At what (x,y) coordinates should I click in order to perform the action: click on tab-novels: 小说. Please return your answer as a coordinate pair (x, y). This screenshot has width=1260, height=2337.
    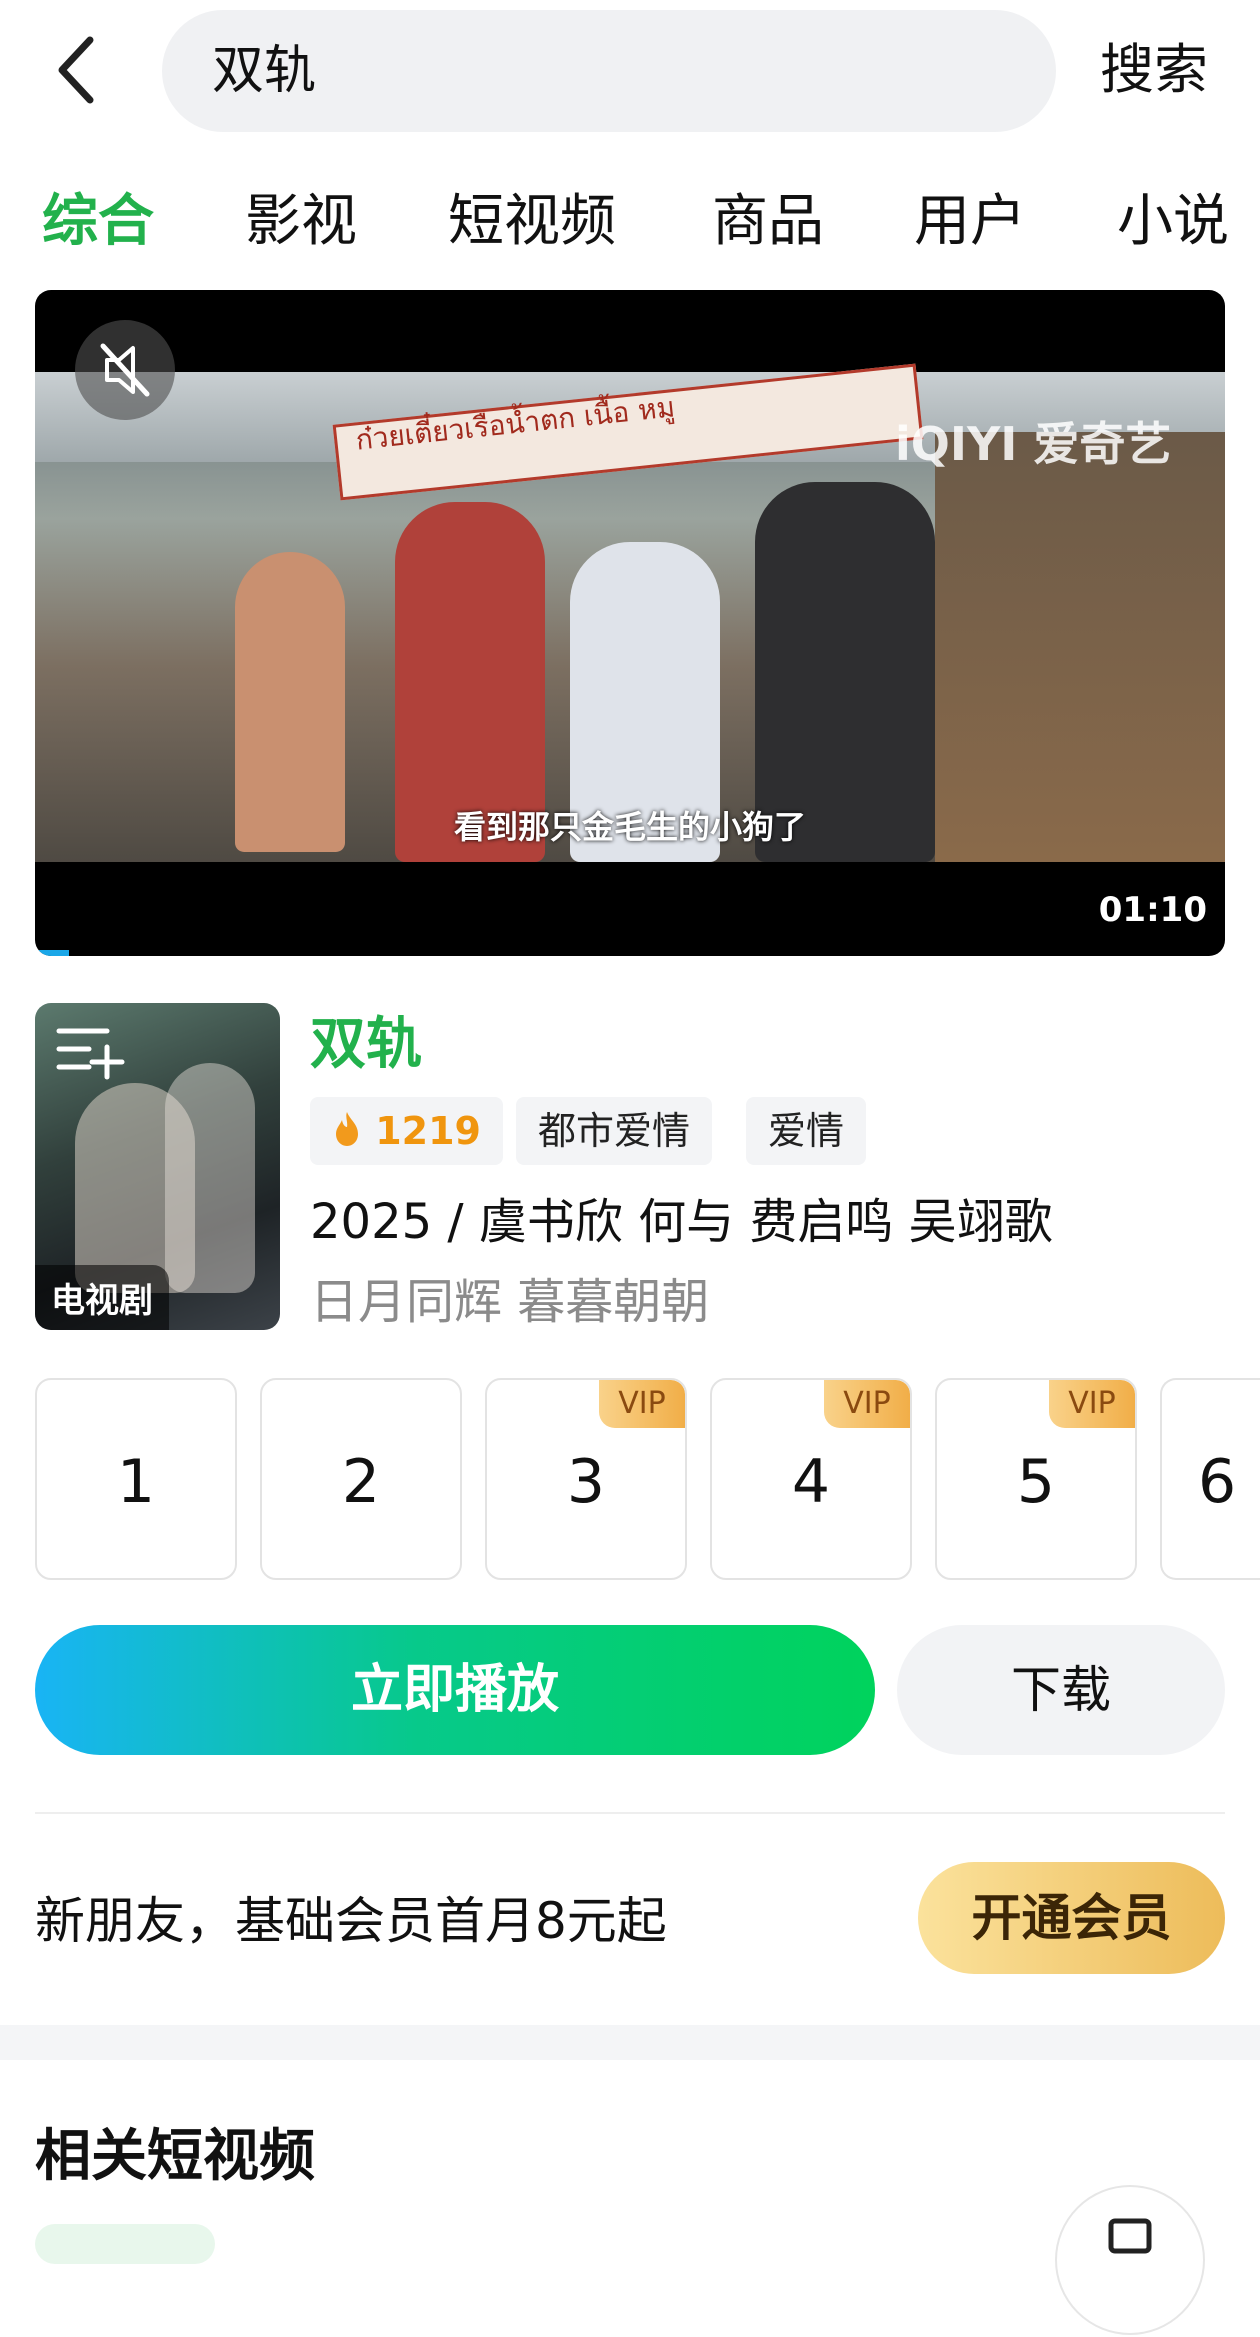
    Looking at the image, I should click on (1173, 222).